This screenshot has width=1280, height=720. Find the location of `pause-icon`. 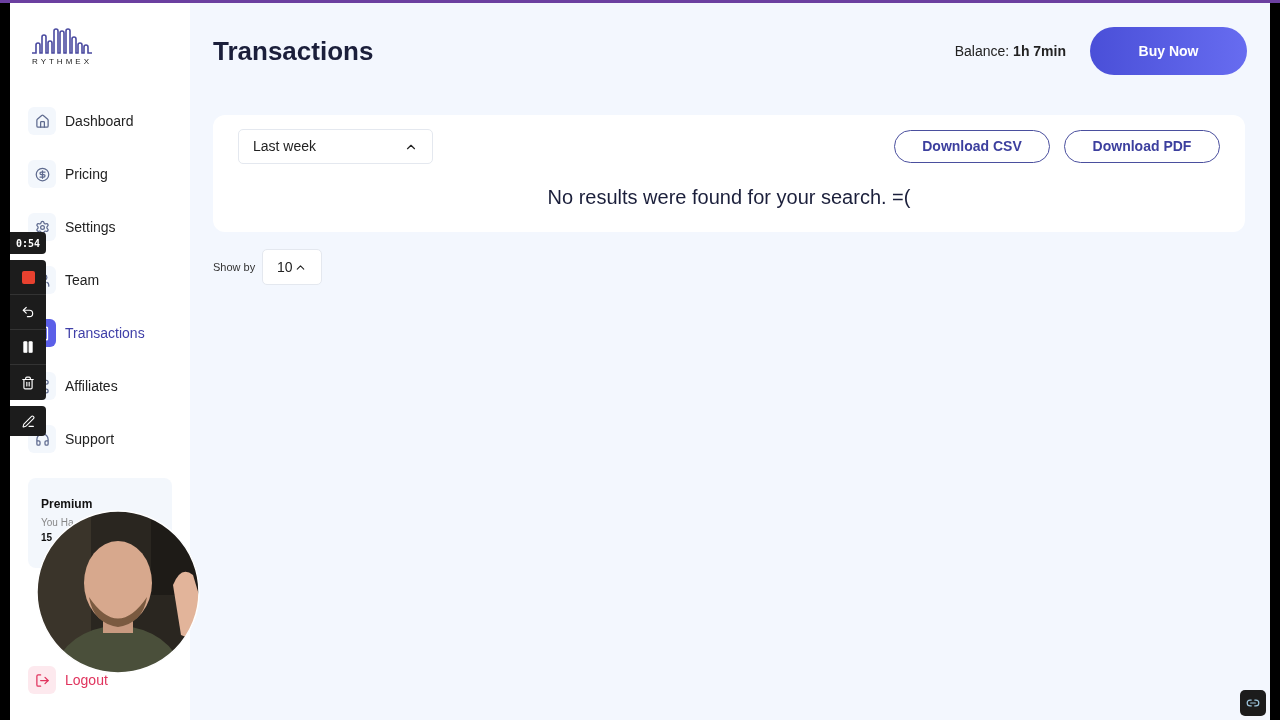

pause-icon is located at coordinates (28, 347).